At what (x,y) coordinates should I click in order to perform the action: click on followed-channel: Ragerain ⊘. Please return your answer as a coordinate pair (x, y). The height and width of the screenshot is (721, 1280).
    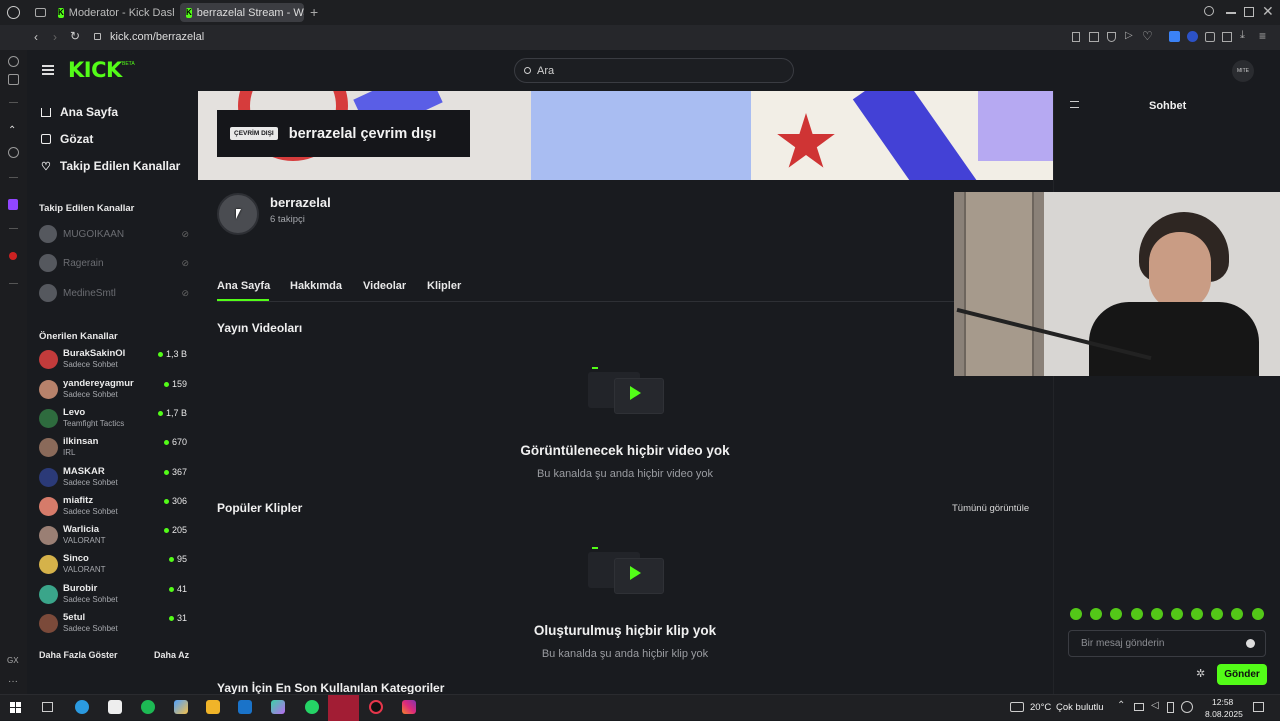
    Looking at the image, I should click on (114, 263).